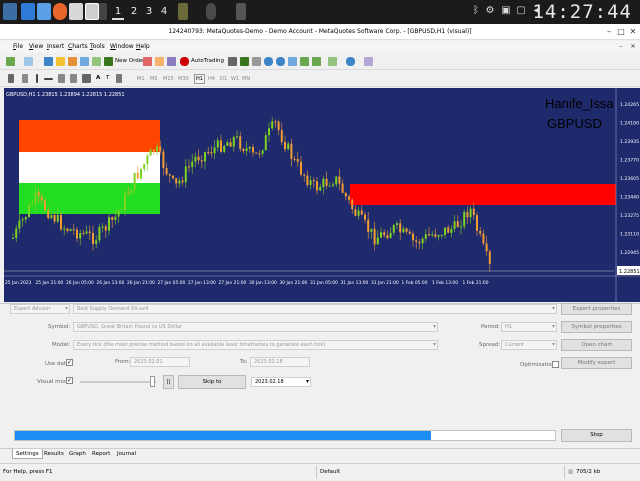 This screenshot has height=481, width=640. What do you see at coordinates (107, 78) in the screenshot?
I see `label-tool-icon: T` at bounding box center [107, 78].